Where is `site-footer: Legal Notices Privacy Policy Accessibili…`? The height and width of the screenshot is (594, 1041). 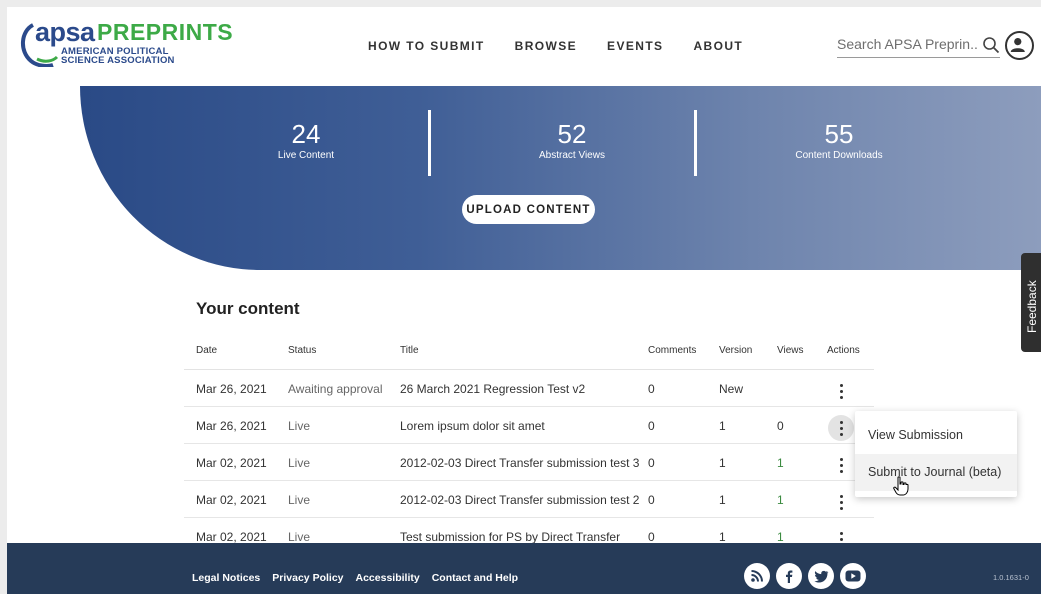
site-footer: Legal Notices Privacy Policy Accessibili… is located at coordinates (524, 568).